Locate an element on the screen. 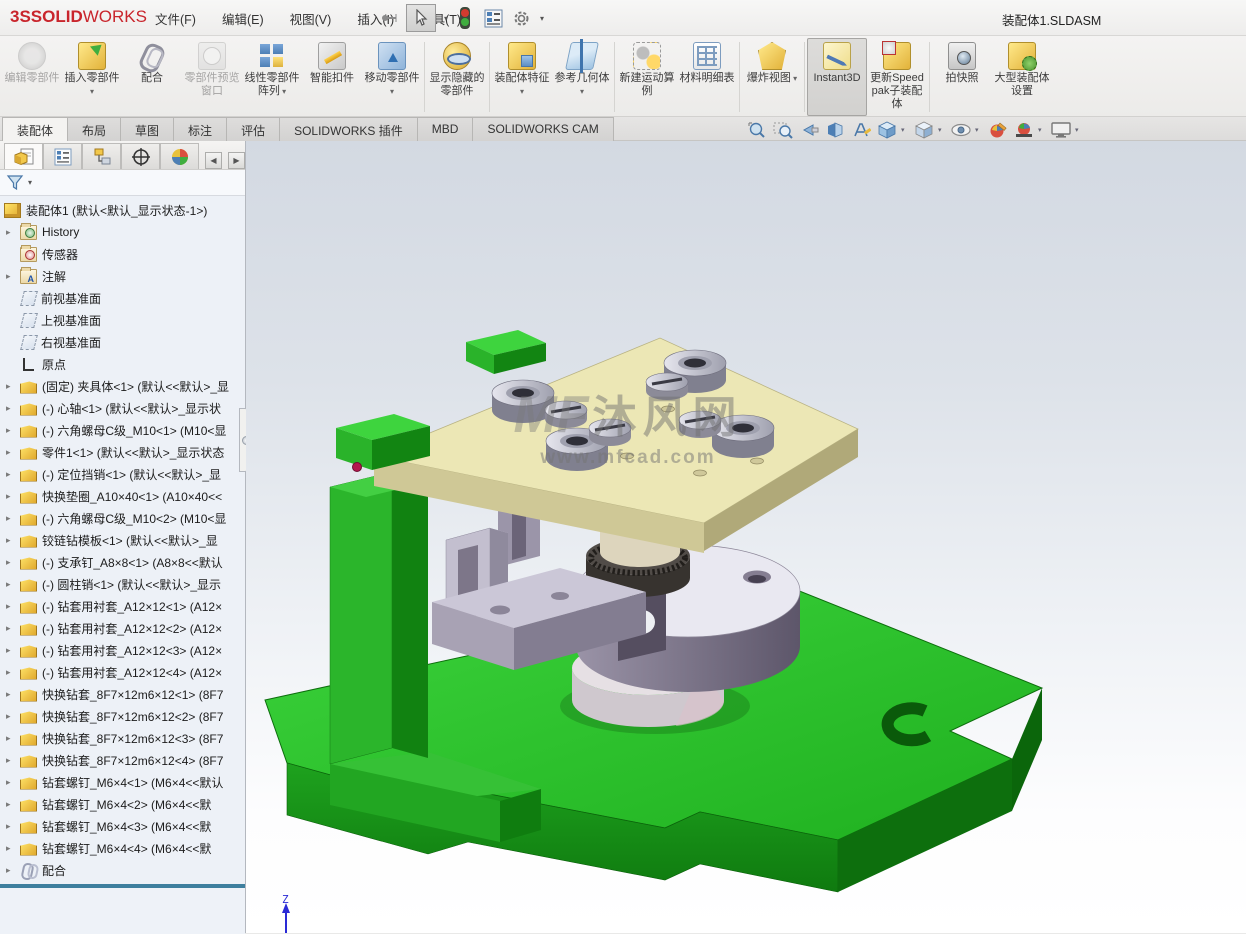 The height and width of the screenshot is (934, 1246). tree-item: ▸ 零件1<1> (默认<<默认>_显示状态 is located at coordinates (122, 452).